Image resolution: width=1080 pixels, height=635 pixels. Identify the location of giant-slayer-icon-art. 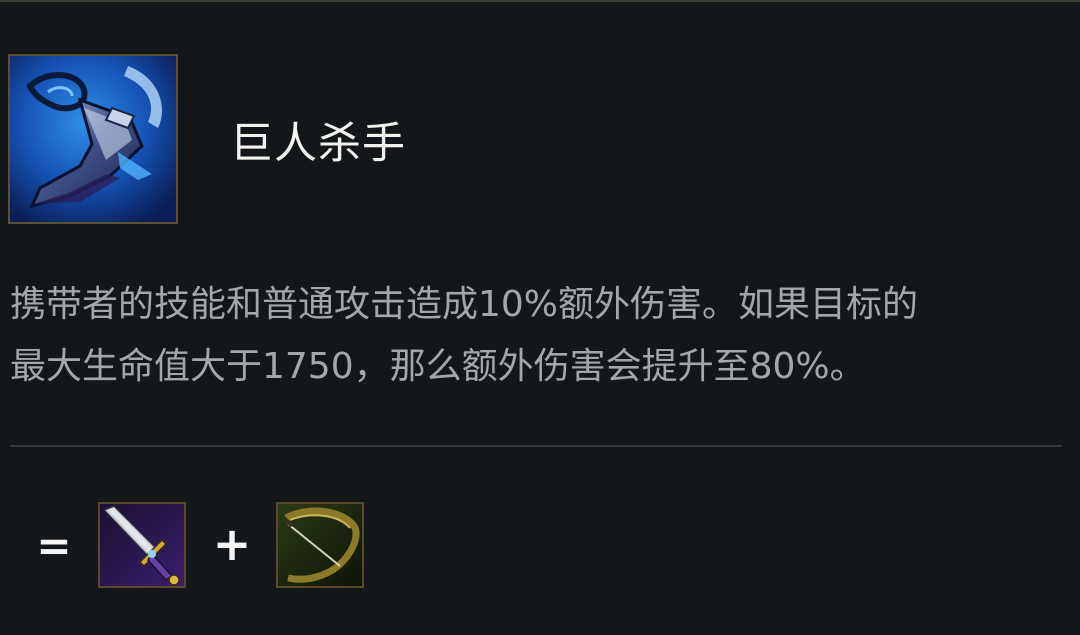
(93, 139).